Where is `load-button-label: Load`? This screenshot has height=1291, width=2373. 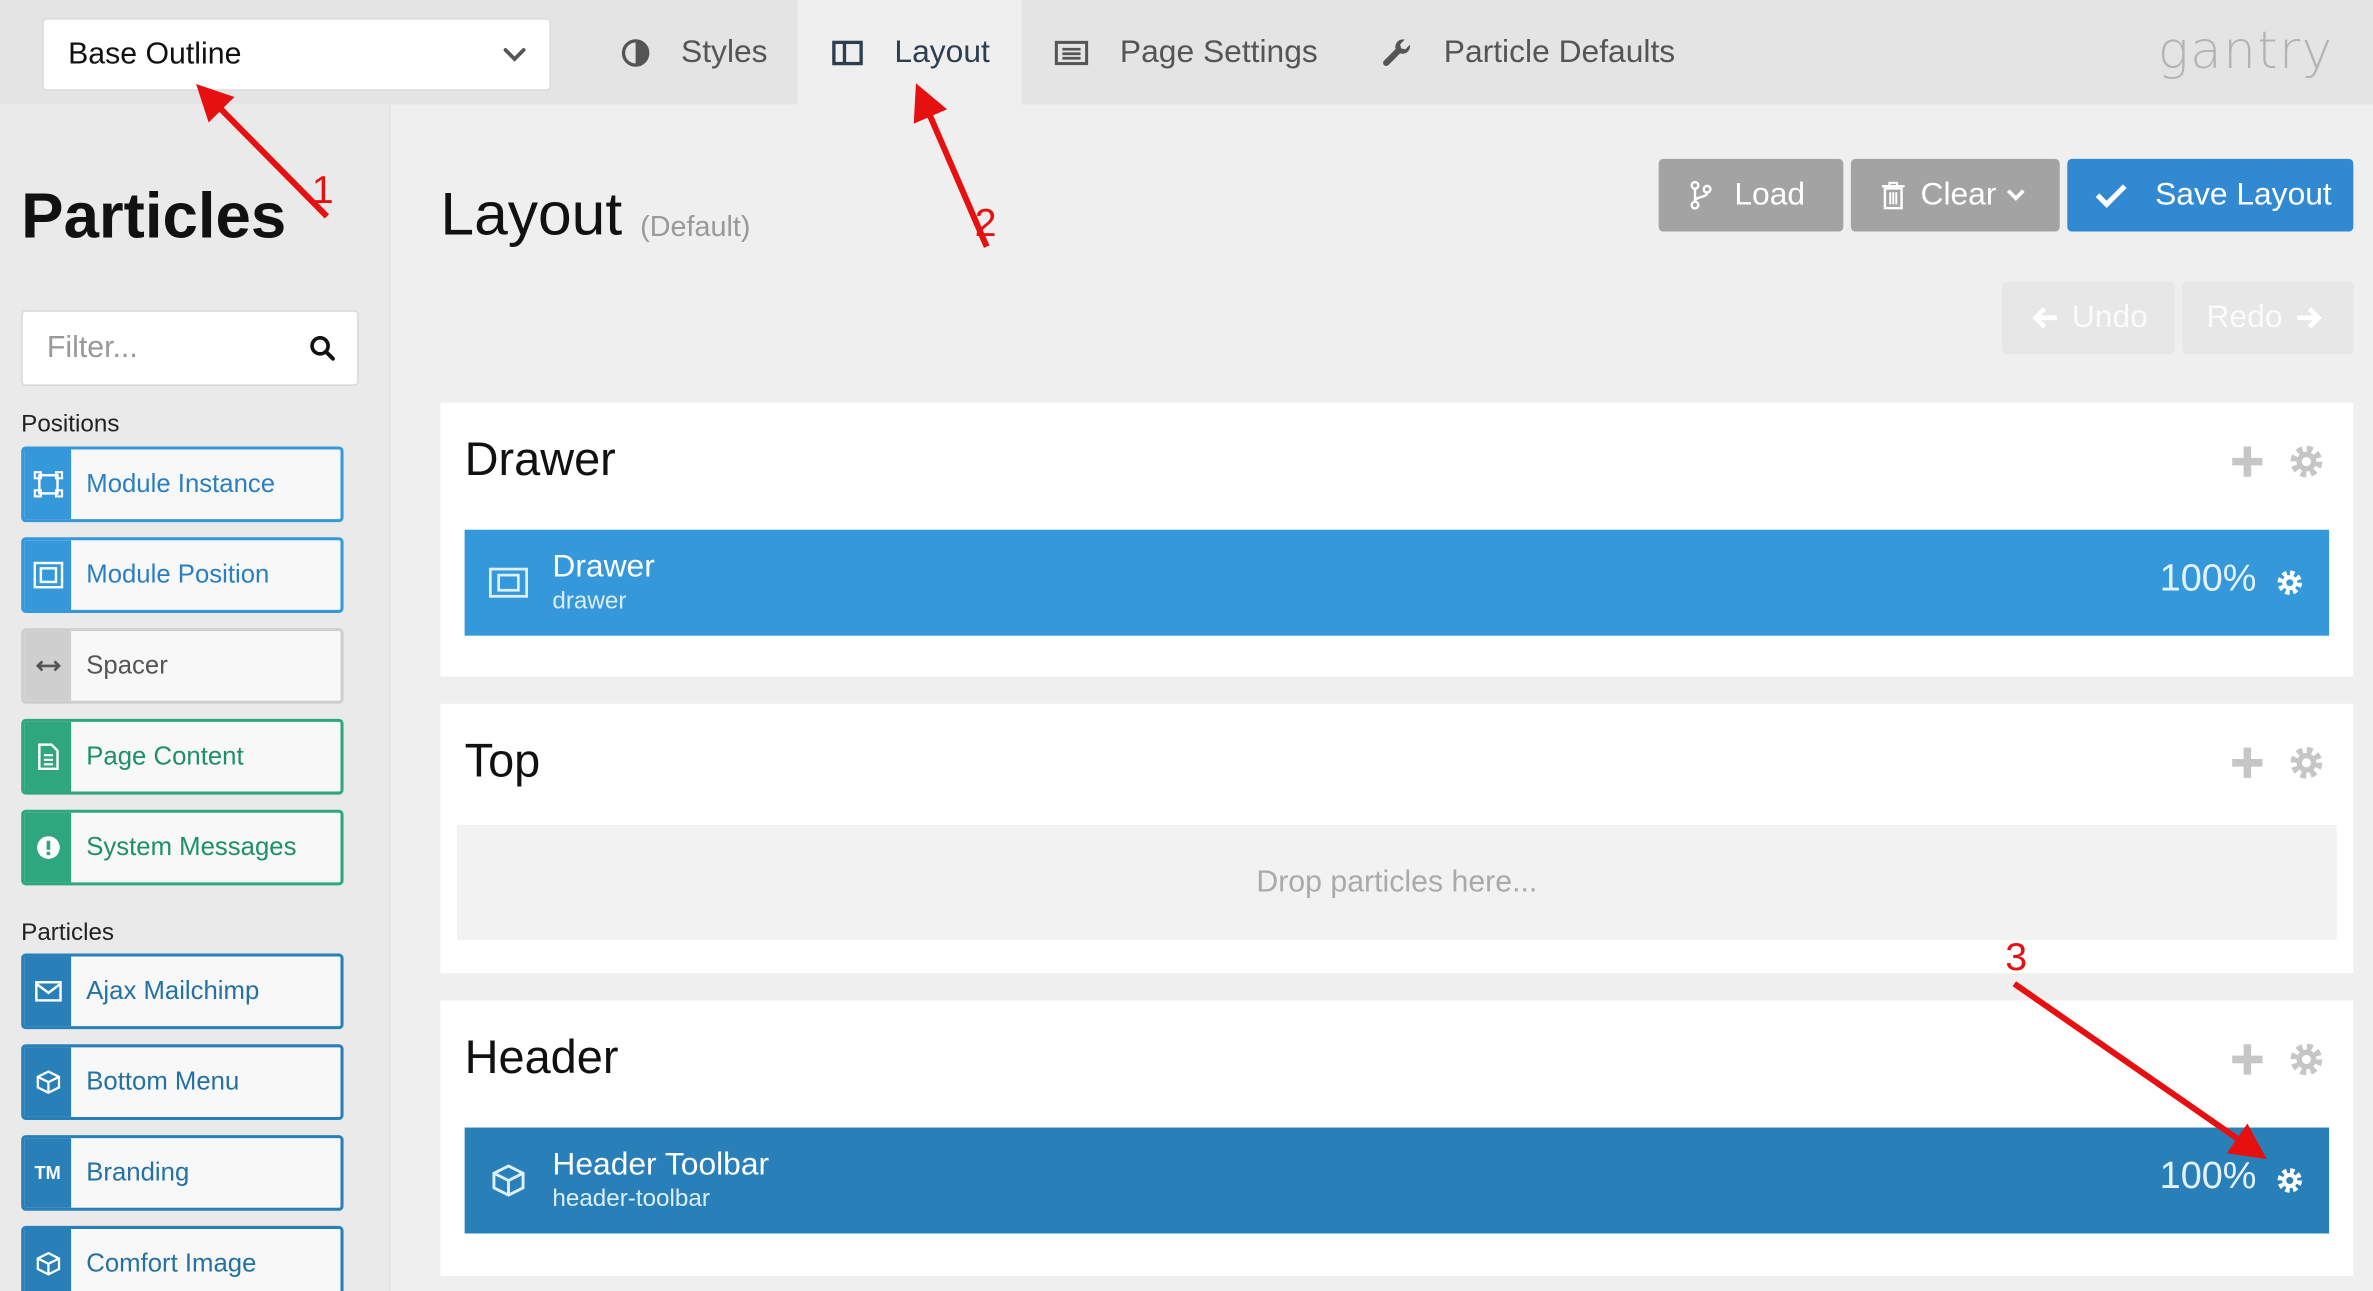
load-button-label: Load is located at coordinates (1770, 194).